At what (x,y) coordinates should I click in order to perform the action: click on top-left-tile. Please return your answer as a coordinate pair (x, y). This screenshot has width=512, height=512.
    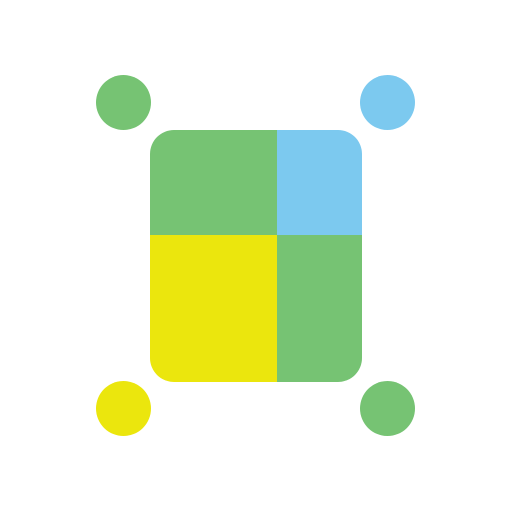
    Looking at the image, I should click on (213, 182).